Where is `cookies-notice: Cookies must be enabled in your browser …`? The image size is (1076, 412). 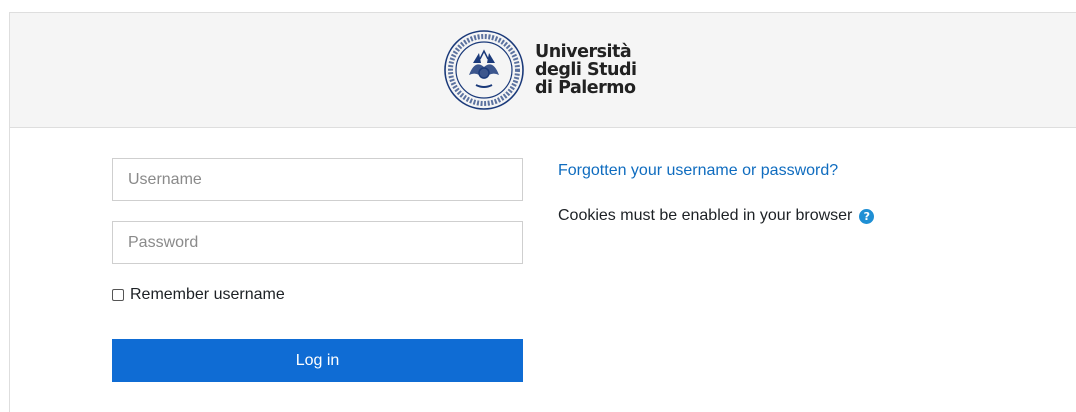 cookies-notice: Cookies must be enabled in your browser … is located at coordinates (716, 216).